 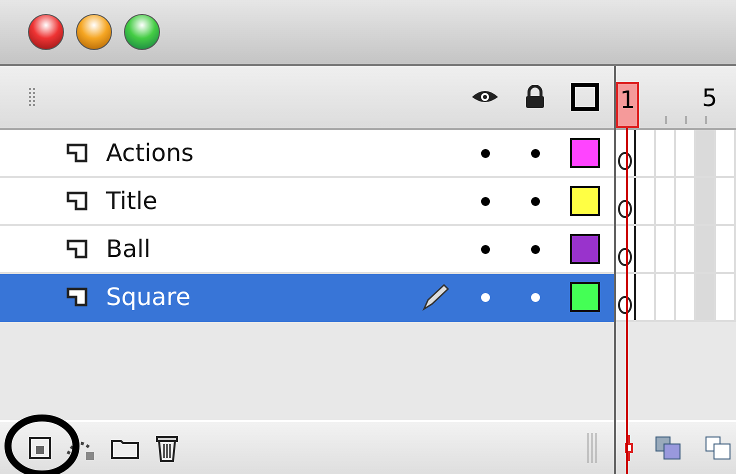 What do you see at coordinates (167, 448) in the screenshot?
I see `trash-icon` at bounding box center [167, 448].